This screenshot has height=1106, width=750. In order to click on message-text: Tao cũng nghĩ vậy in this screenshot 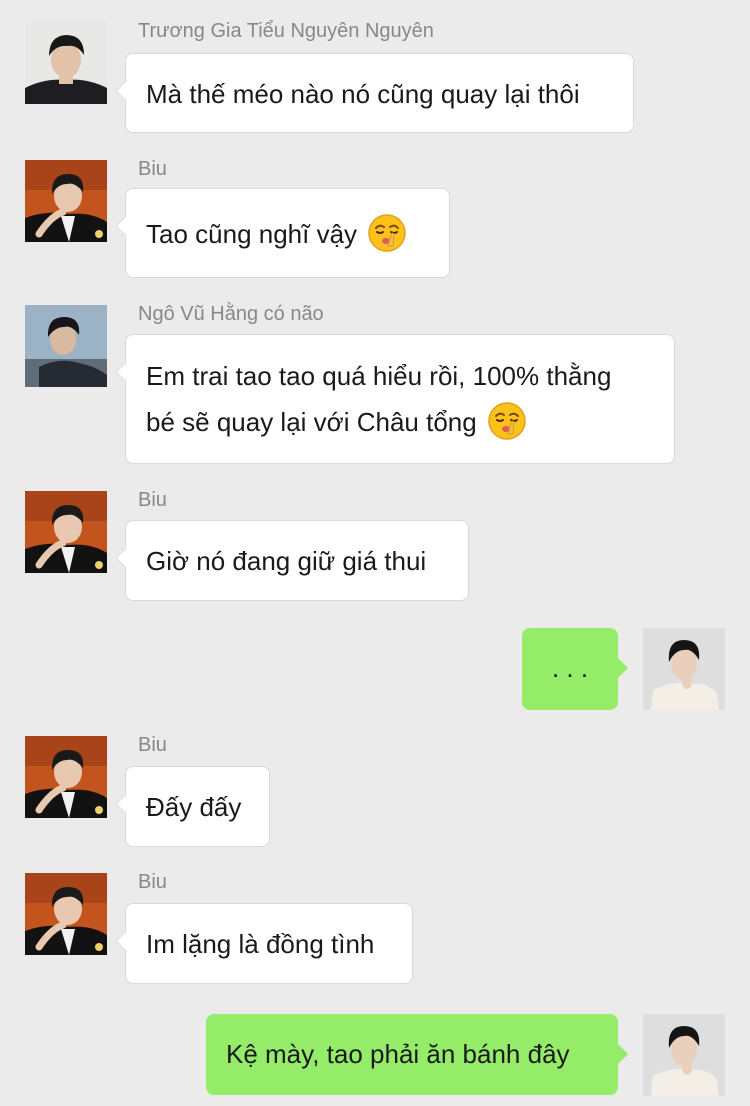, I will do `click(252, 234)`.